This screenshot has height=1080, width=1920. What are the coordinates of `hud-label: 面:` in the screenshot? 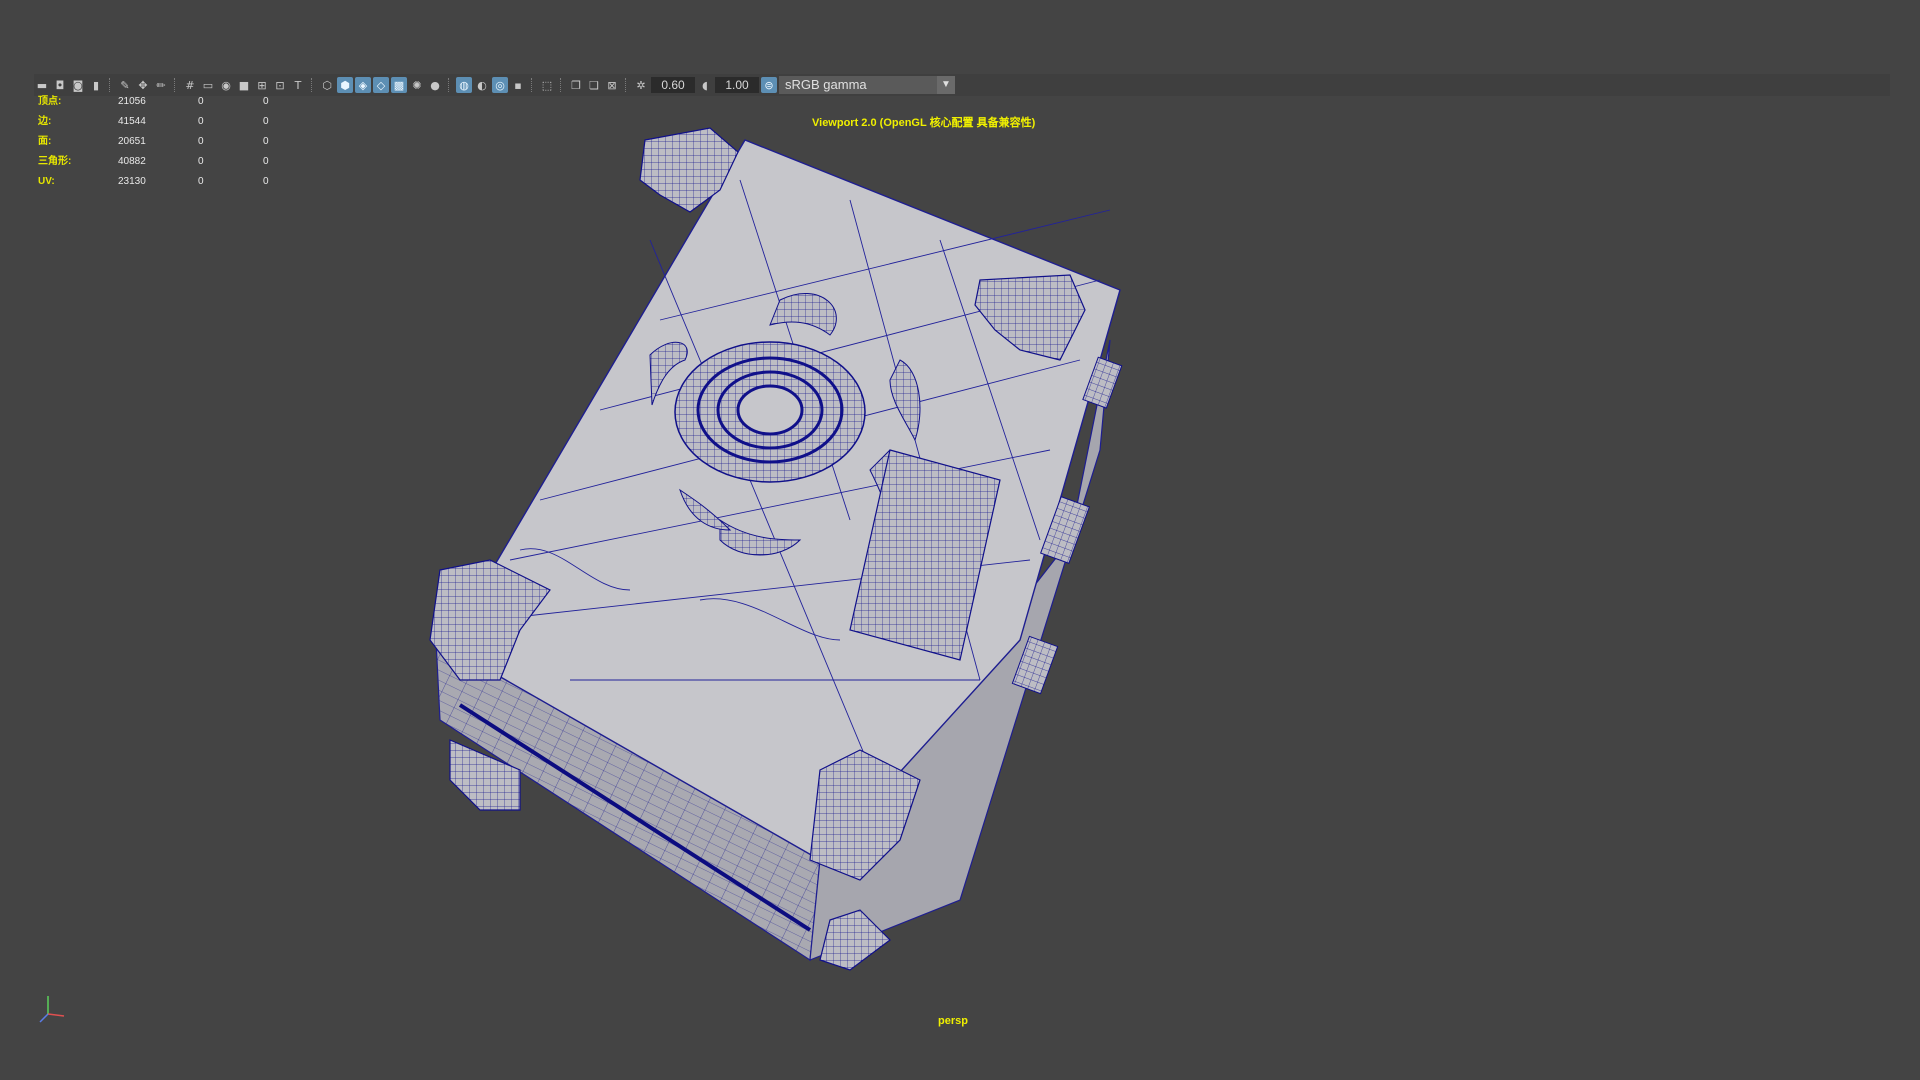 It's located at (45, 141).